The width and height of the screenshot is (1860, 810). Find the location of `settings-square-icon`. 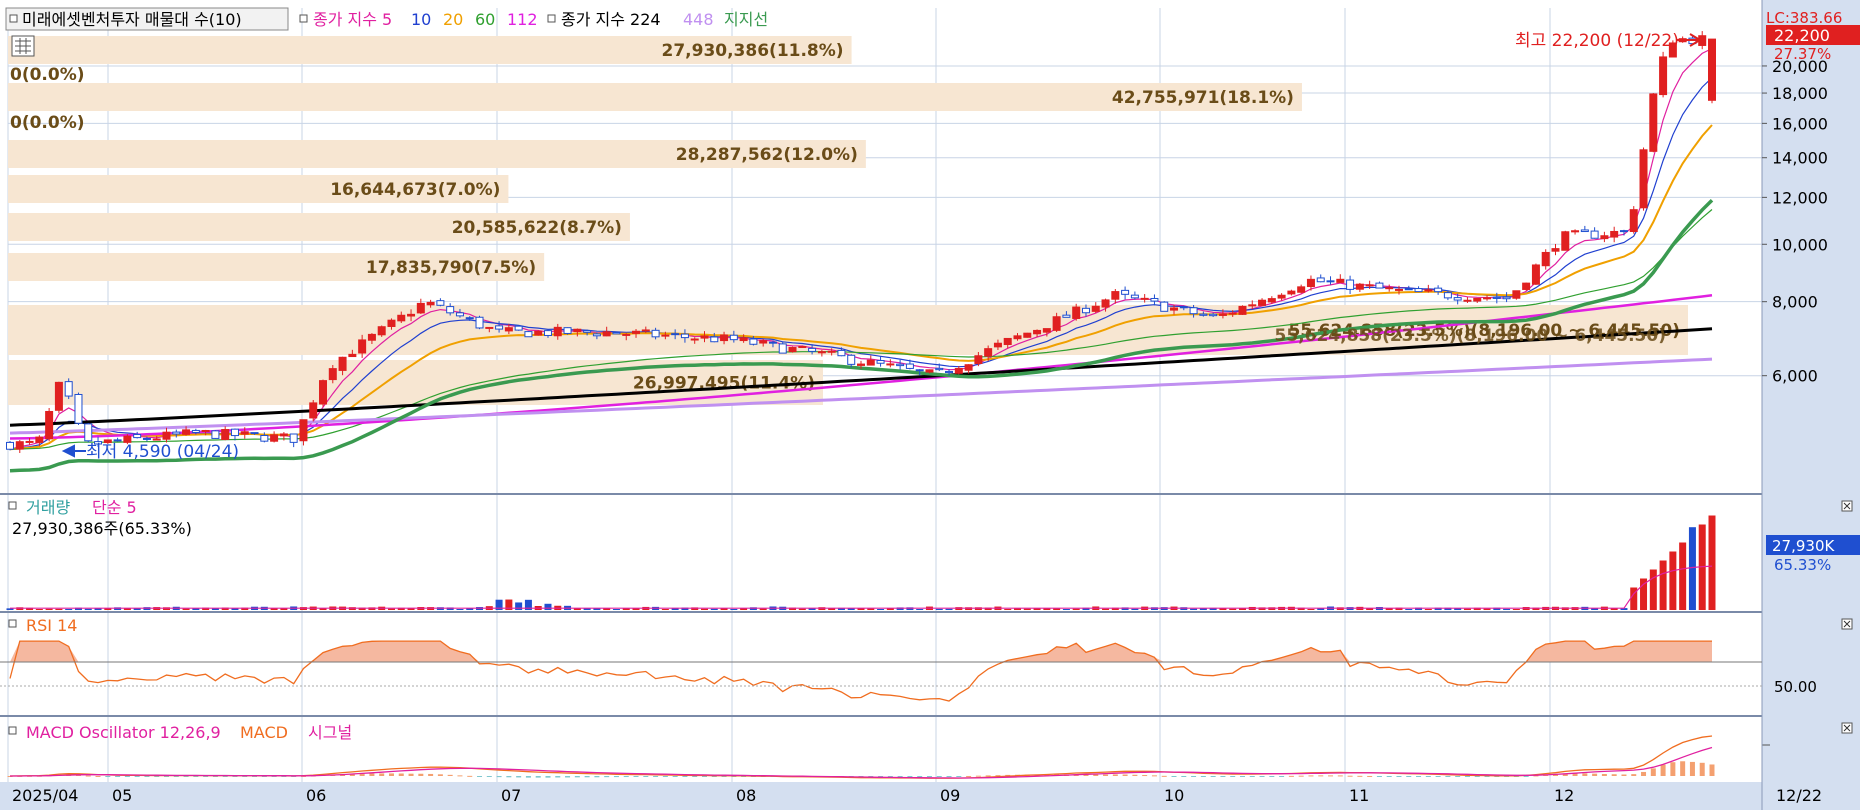

settings-square-icon is located at coordinates (13, 18).